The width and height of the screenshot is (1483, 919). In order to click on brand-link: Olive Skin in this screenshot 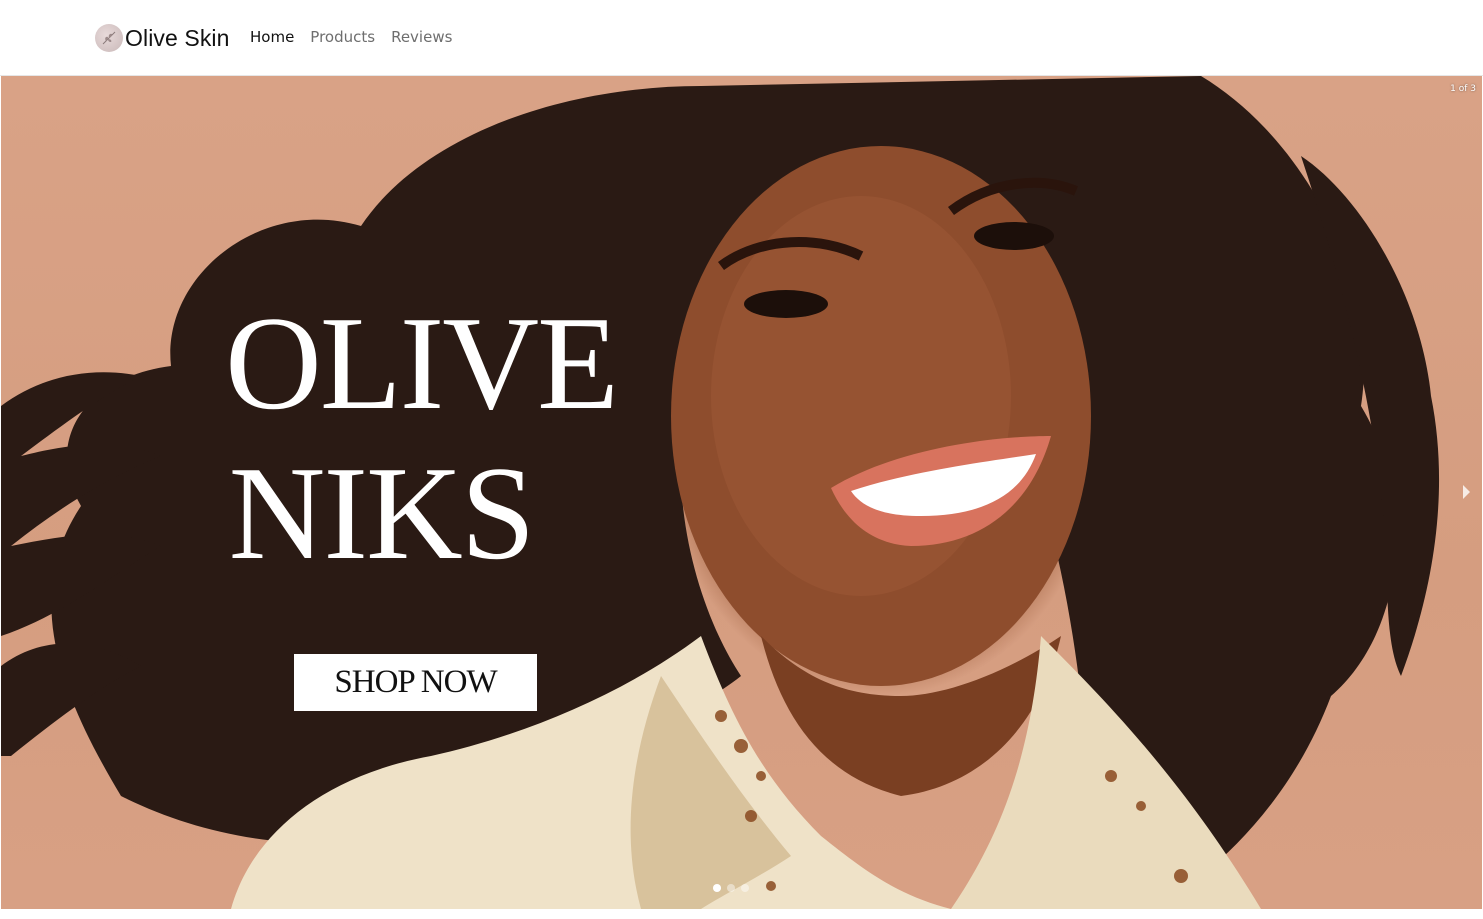, I will do `click(162, 38)`.